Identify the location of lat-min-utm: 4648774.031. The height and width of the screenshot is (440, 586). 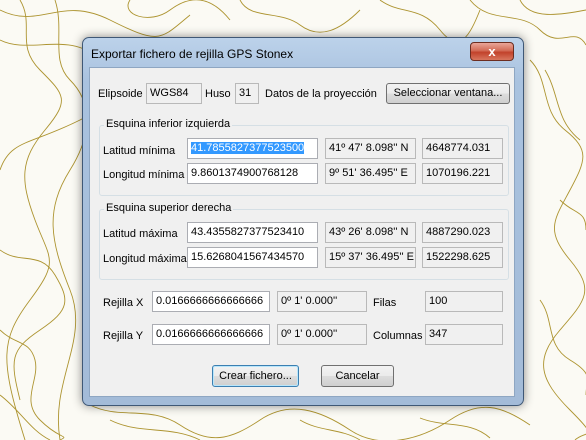
(462, 148).